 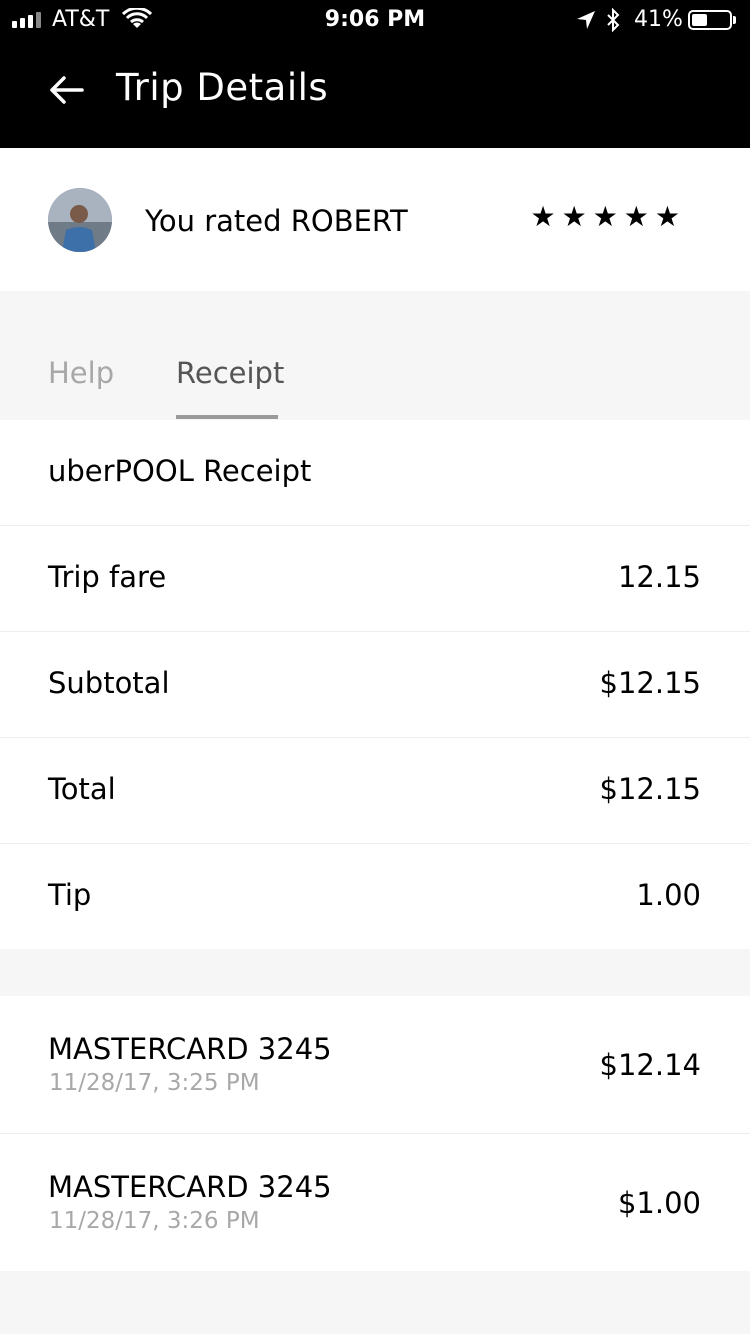 What do you see at coordinates (586, 20) in the screenshot?
I see `location-arrow-icon` at bounding box center [586, 20].